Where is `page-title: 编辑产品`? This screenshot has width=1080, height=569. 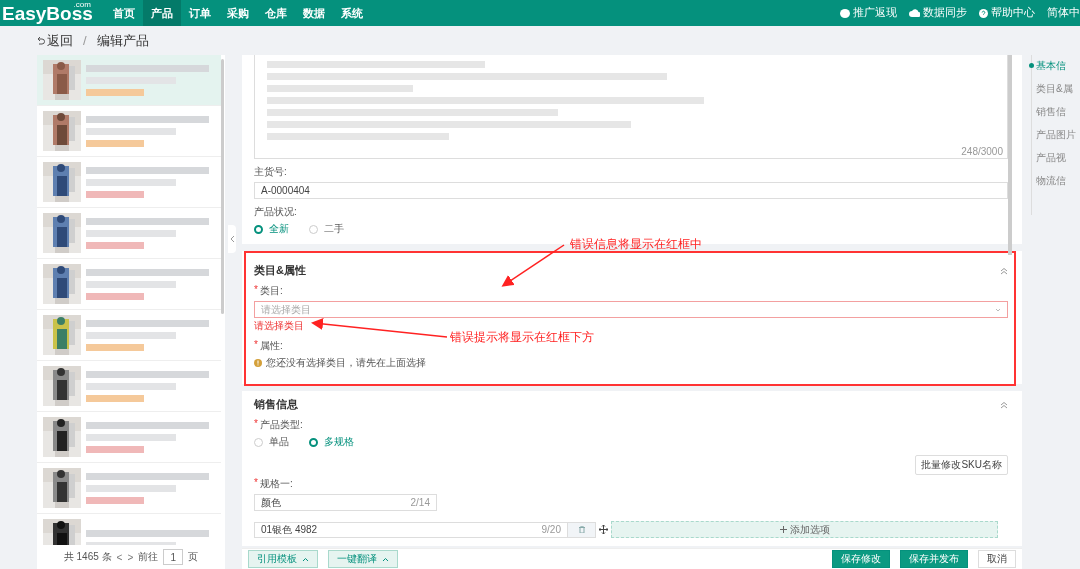
page-title: 编辑产品 is located at coordinates (122, 40).